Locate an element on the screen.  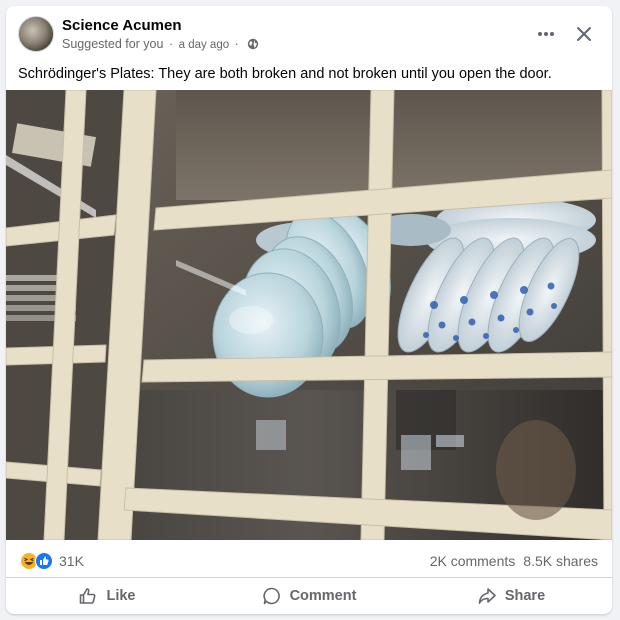
close-icon is located at coordinates (584, 34).